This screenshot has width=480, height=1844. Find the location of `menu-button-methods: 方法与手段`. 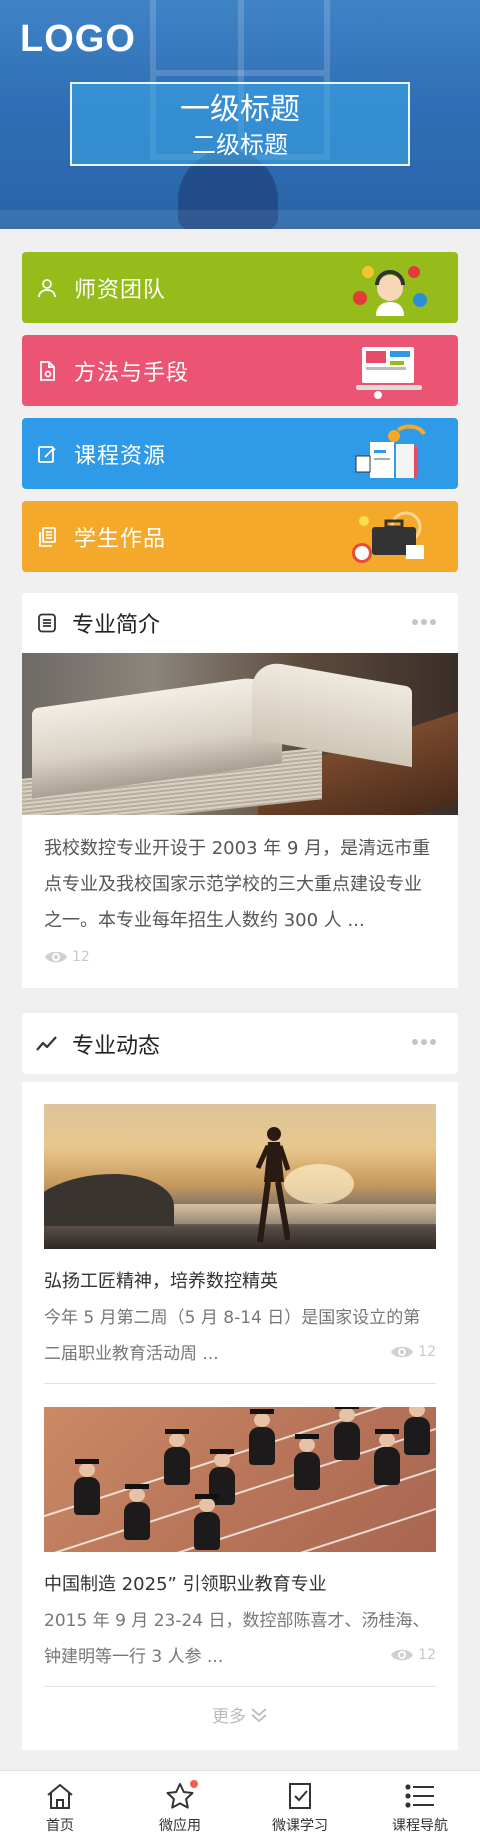

menu-button-methods: 方法与手段 is located at coordinates (240, 370).